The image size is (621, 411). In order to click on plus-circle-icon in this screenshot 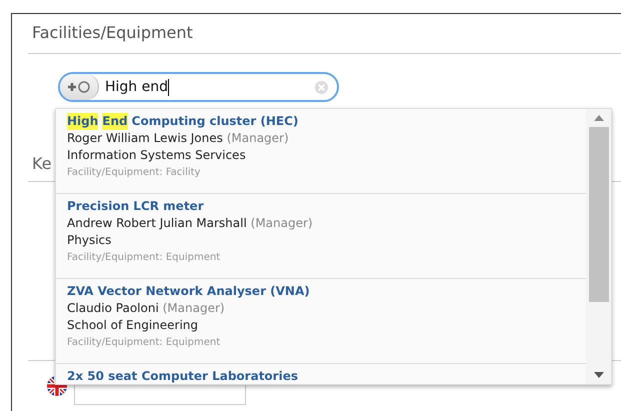, I will do `click(79, 87)`.